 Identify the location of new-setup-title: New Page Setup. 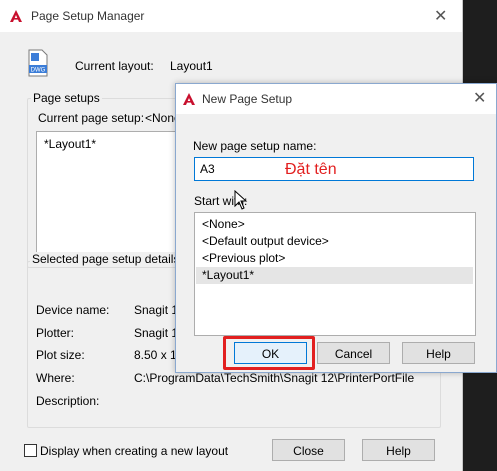
(247, 99).